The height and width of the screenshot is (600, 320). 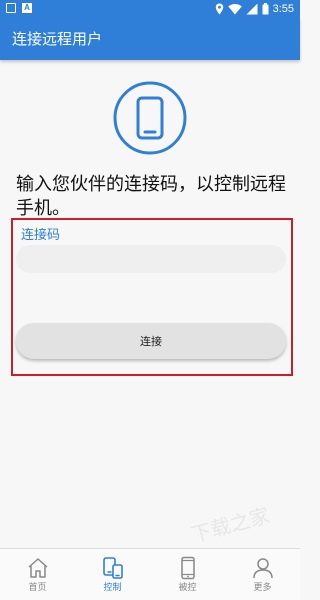 I want to click on connect-button: 连接, so click(x=151, y=341).